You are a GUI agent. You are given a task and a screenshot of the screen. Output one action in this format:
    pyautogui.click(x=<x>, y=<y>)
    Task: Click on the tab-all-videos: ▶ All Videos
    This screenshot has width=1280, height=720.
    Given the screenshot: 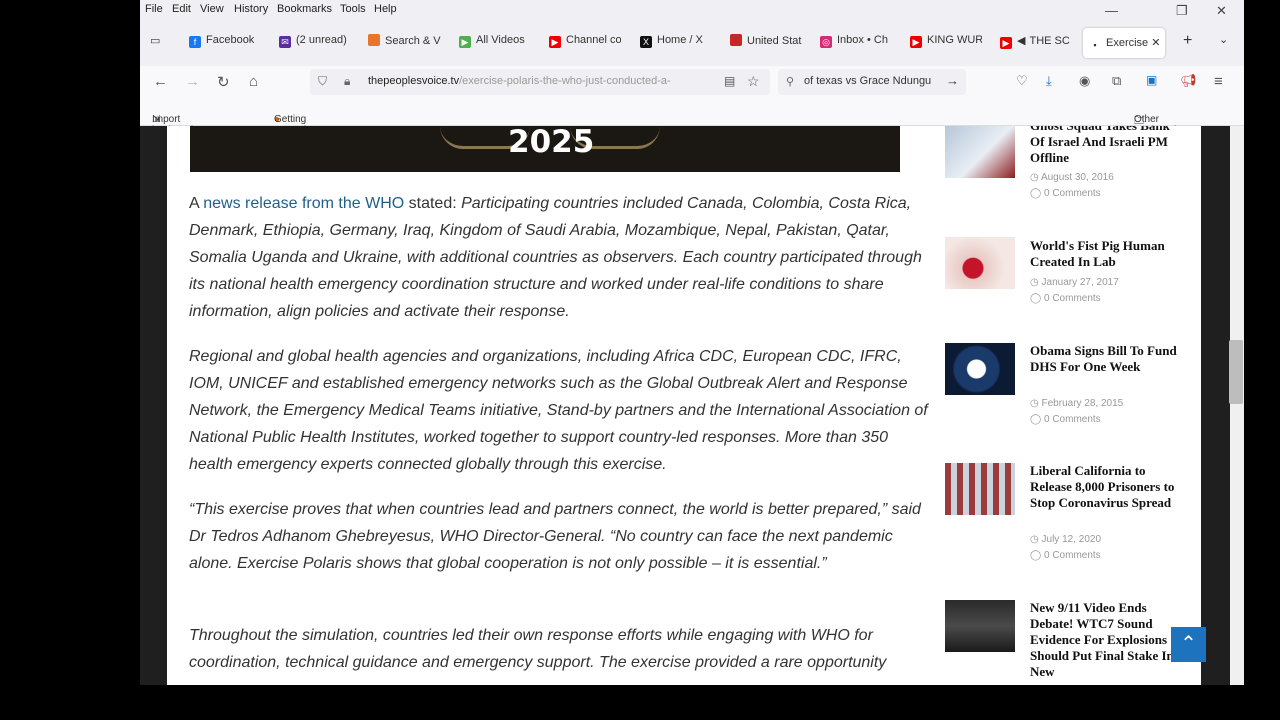 What is the action you would take?
    pyautogui.click(x=495, y=44)
    